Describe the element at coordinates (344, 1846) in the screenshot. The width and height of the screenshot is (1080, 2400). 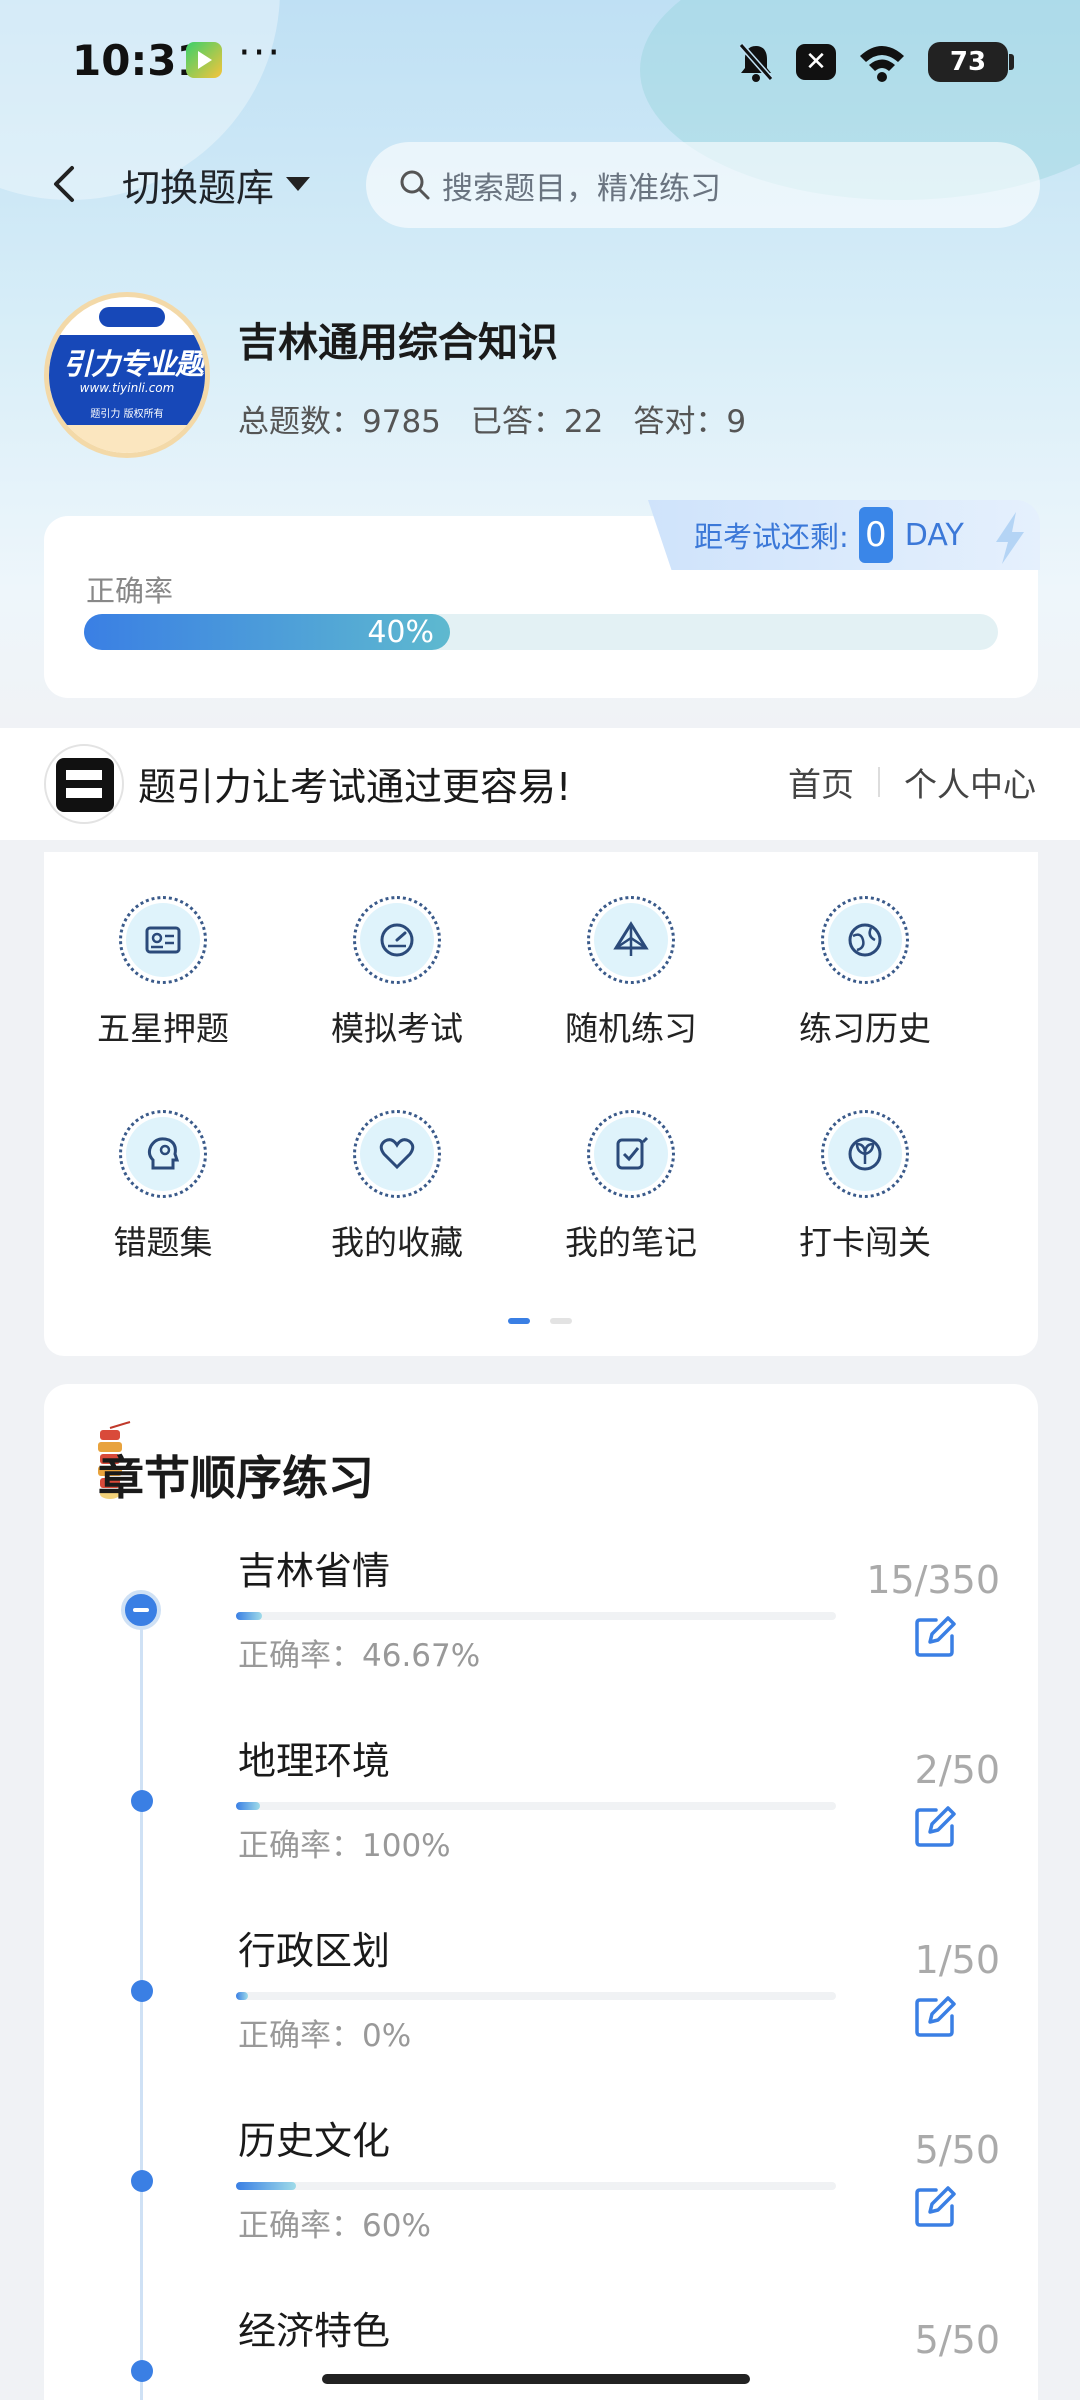
I see `chapter-accuracy: 正确率：100%` at that location.